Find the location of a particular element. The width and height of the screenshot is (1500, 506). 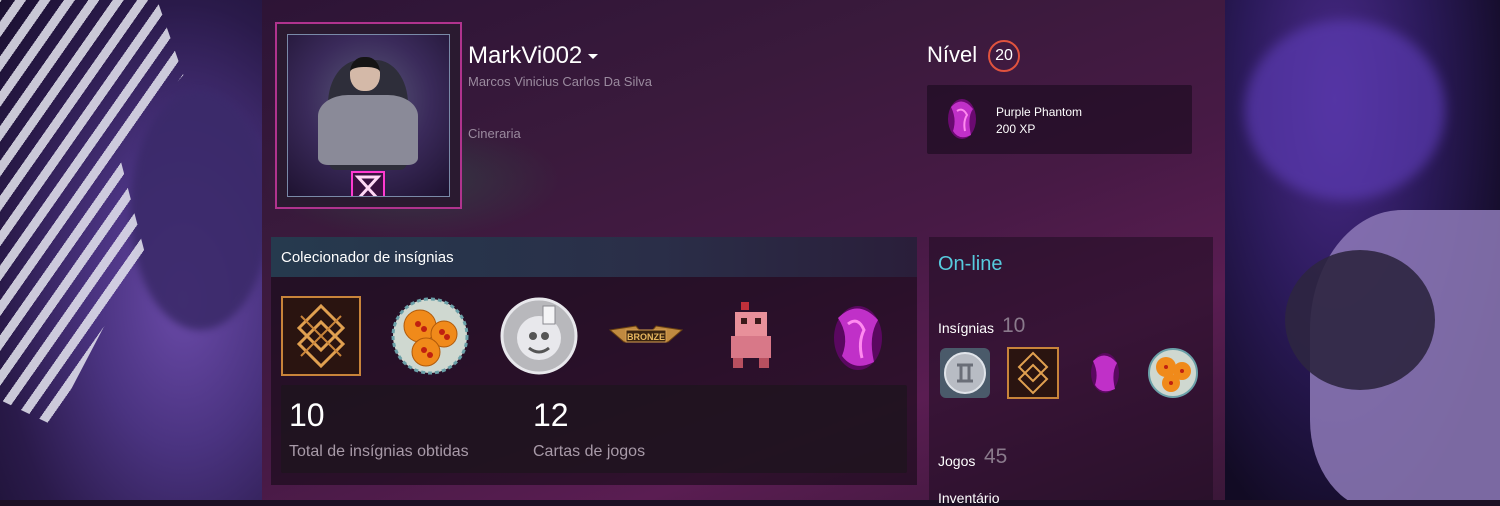

badges-earned-label: Total de insígnias obtidas is located at coordinates (379, 452).